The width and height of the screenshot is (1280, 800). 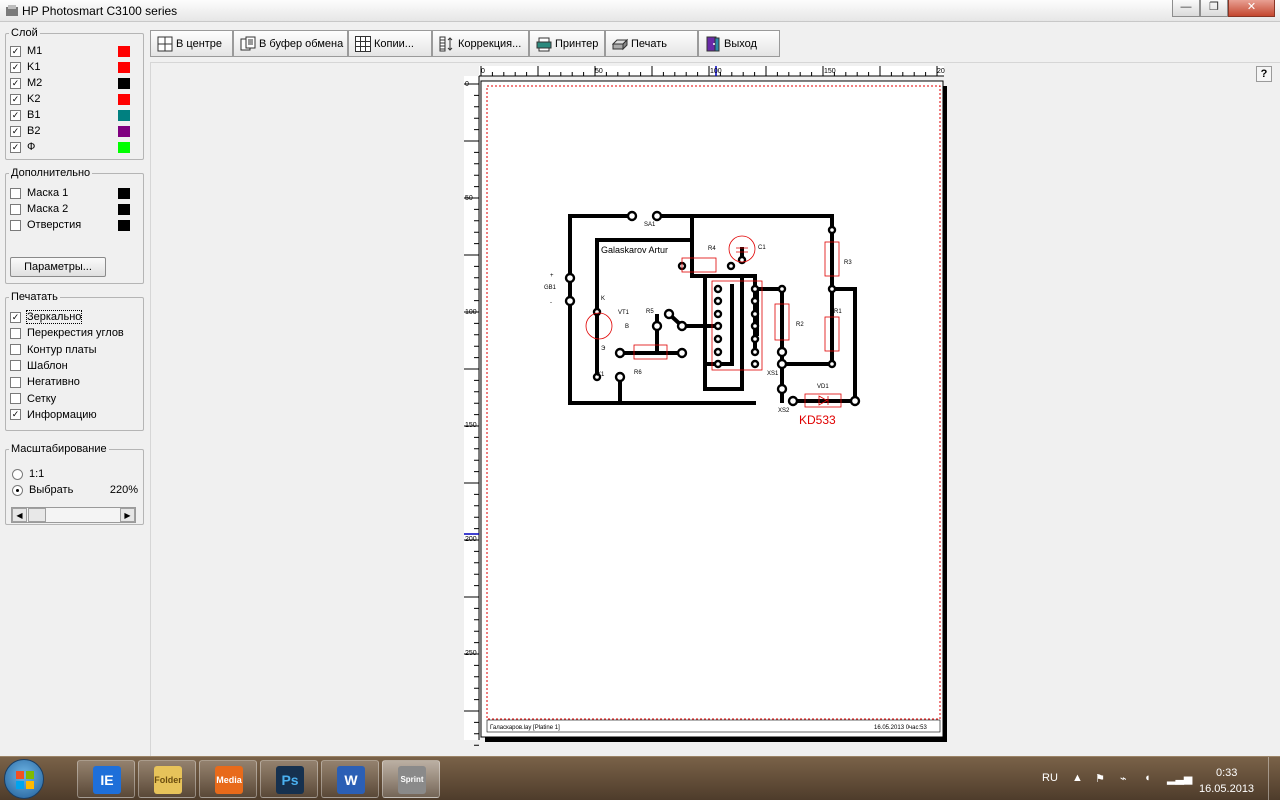 I want to click on scale-1to1-option: 1:1, so click(x=28, y=474).